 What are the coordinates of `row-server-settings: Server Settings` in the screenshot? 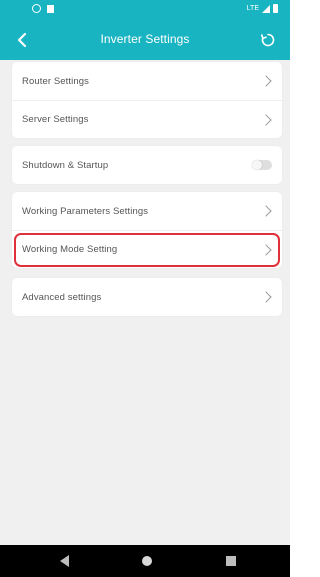 It's located at (147, 119).